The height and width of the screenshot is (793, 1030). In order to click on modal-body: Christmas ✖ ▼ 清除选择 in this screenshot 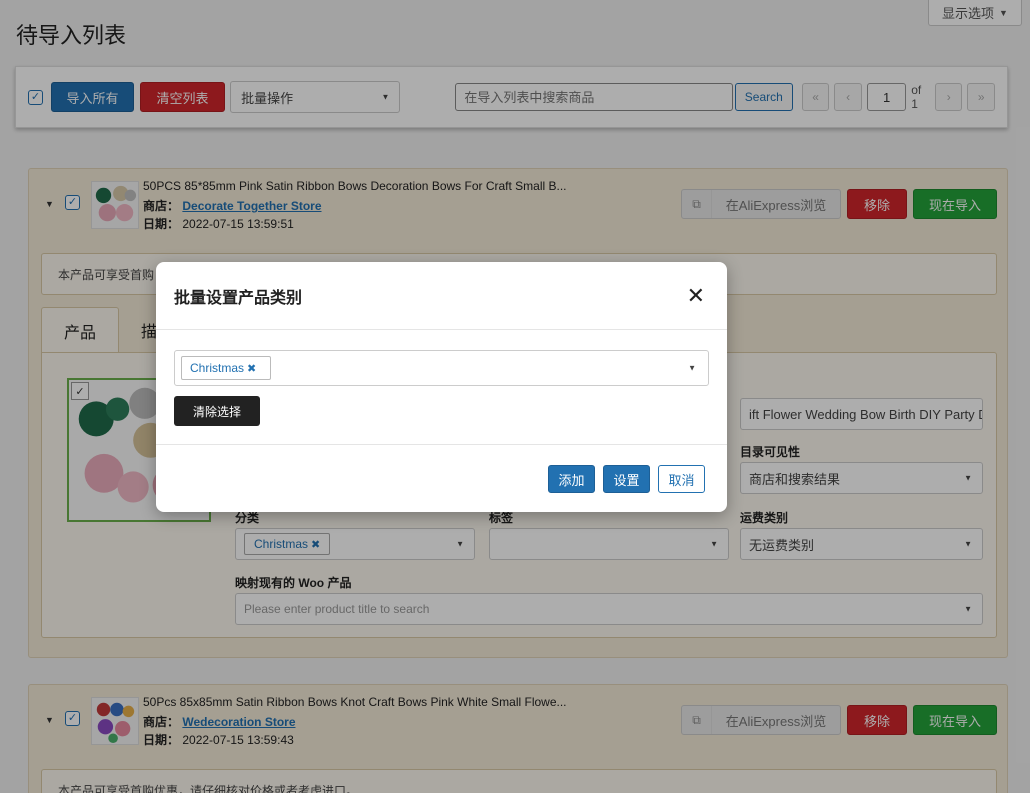, I will do `click(441, 387)`.